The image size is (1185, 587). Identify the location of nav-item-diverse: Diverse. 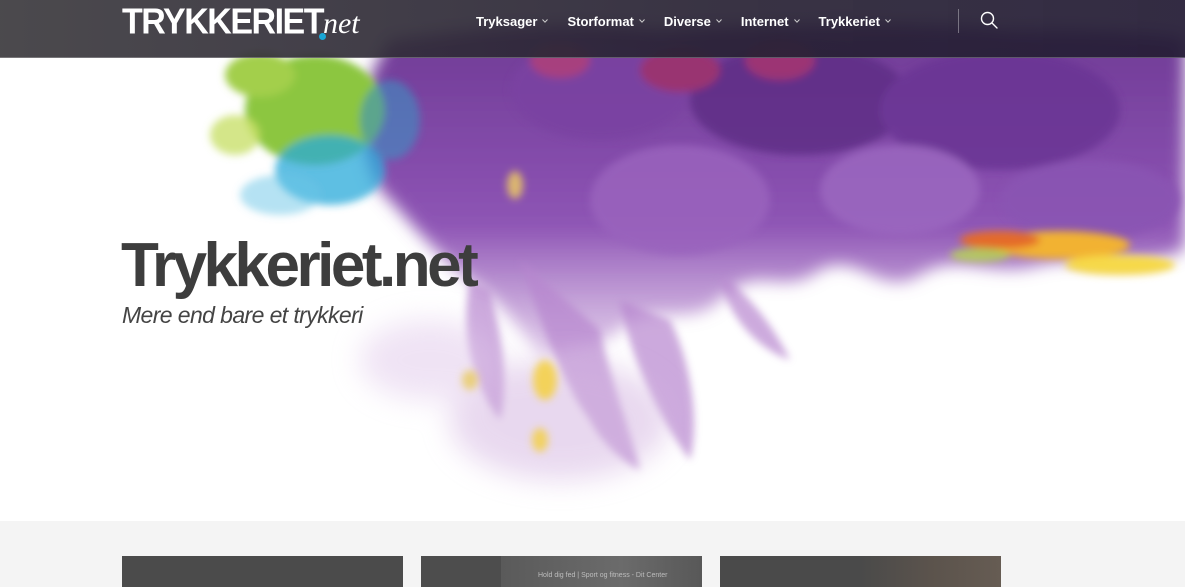
(693, 21).